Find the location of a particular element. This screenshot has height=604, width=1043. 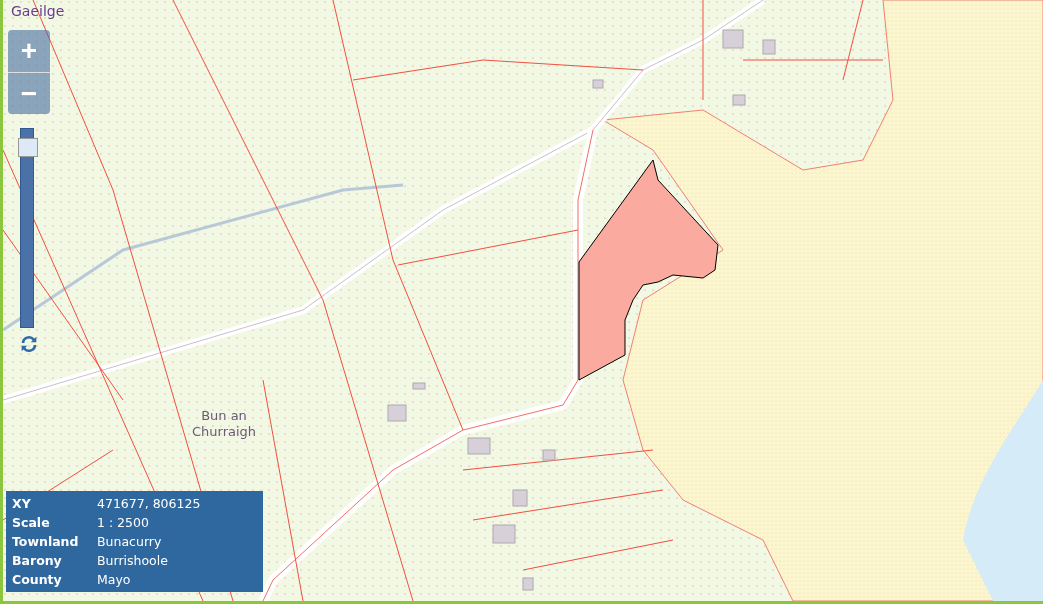

info-label: County is located at coordinates (37, 579).